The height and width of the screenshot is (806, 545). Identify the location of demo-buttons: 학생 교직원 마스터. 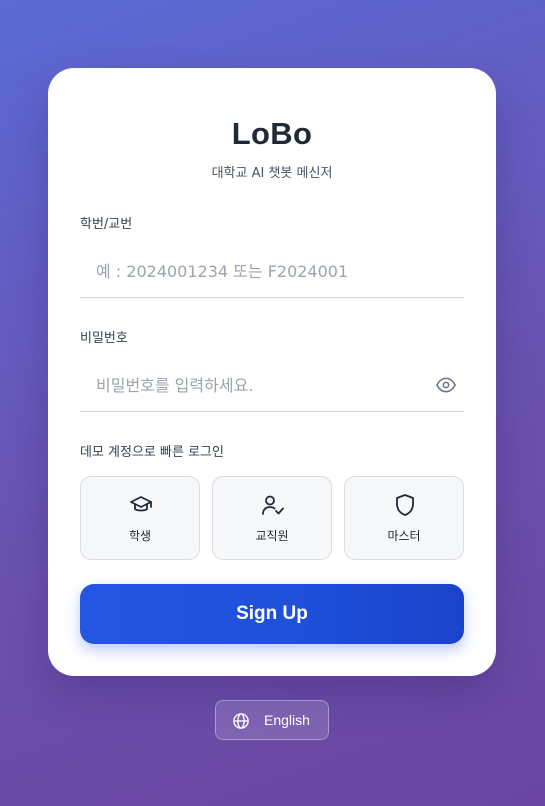
(272, 518).